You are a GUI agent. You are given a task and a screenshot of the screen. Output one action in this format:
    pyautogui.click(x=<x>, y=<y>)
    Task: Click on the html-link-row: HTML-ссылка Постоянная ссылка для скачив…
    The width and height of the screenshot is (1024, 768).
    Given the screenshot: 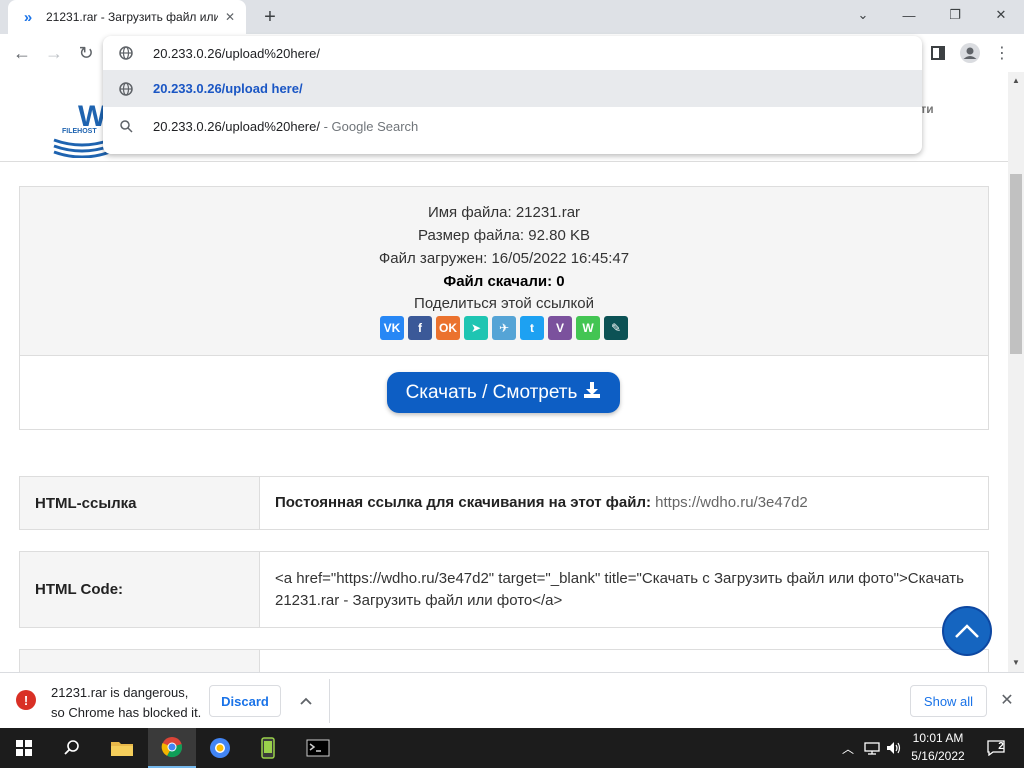 What is the action you would take?
    pyautogui.click(x=504, y=503)
    